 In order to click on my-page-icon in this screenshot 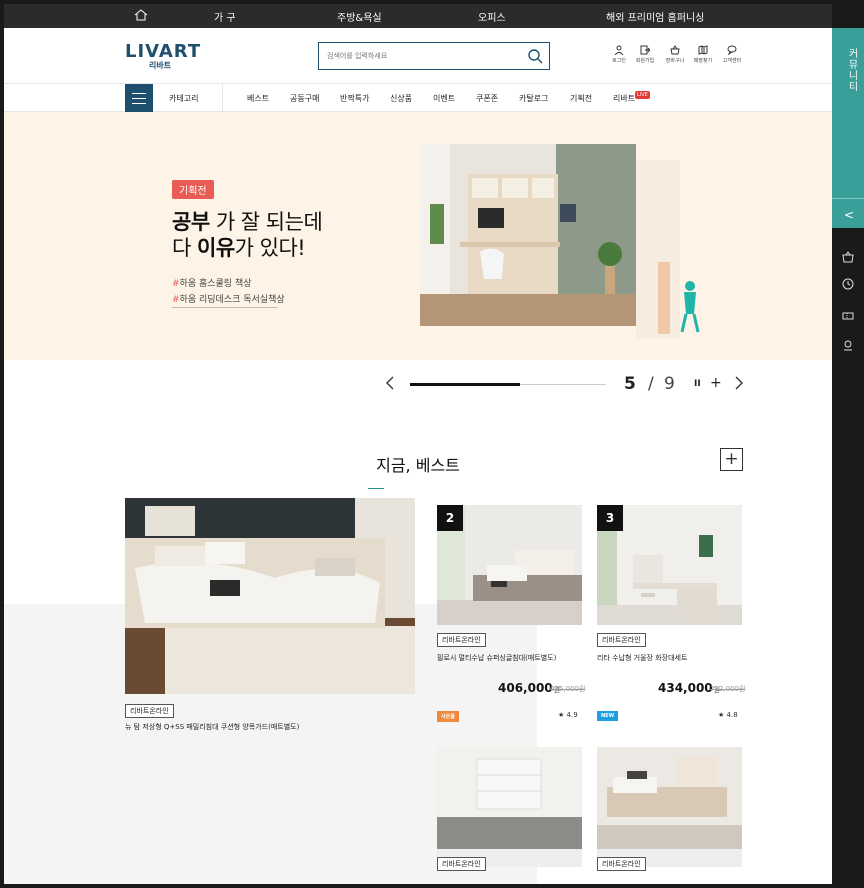, I will do `click(848, 345)`.